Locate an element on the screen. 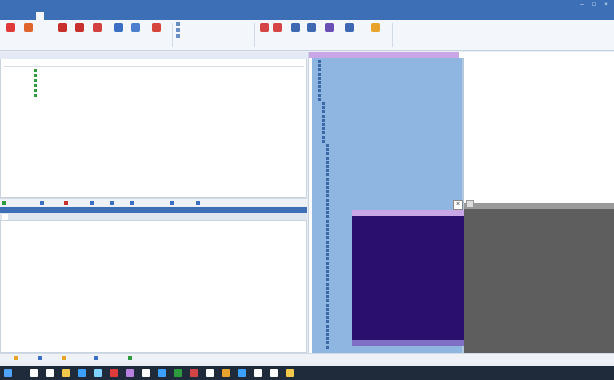 The width and height of the screenshot is (614, 380). tab-file is located at coordinates (6, 16).